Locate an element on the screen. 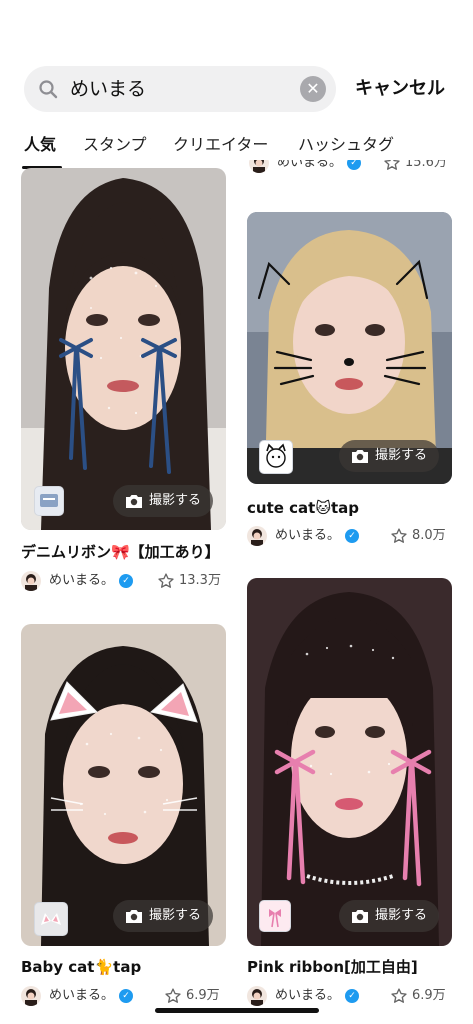 The height and width of the screenshot is (1024, 473). search-input: めいまる ✕ is located at coordinates (180, 89).